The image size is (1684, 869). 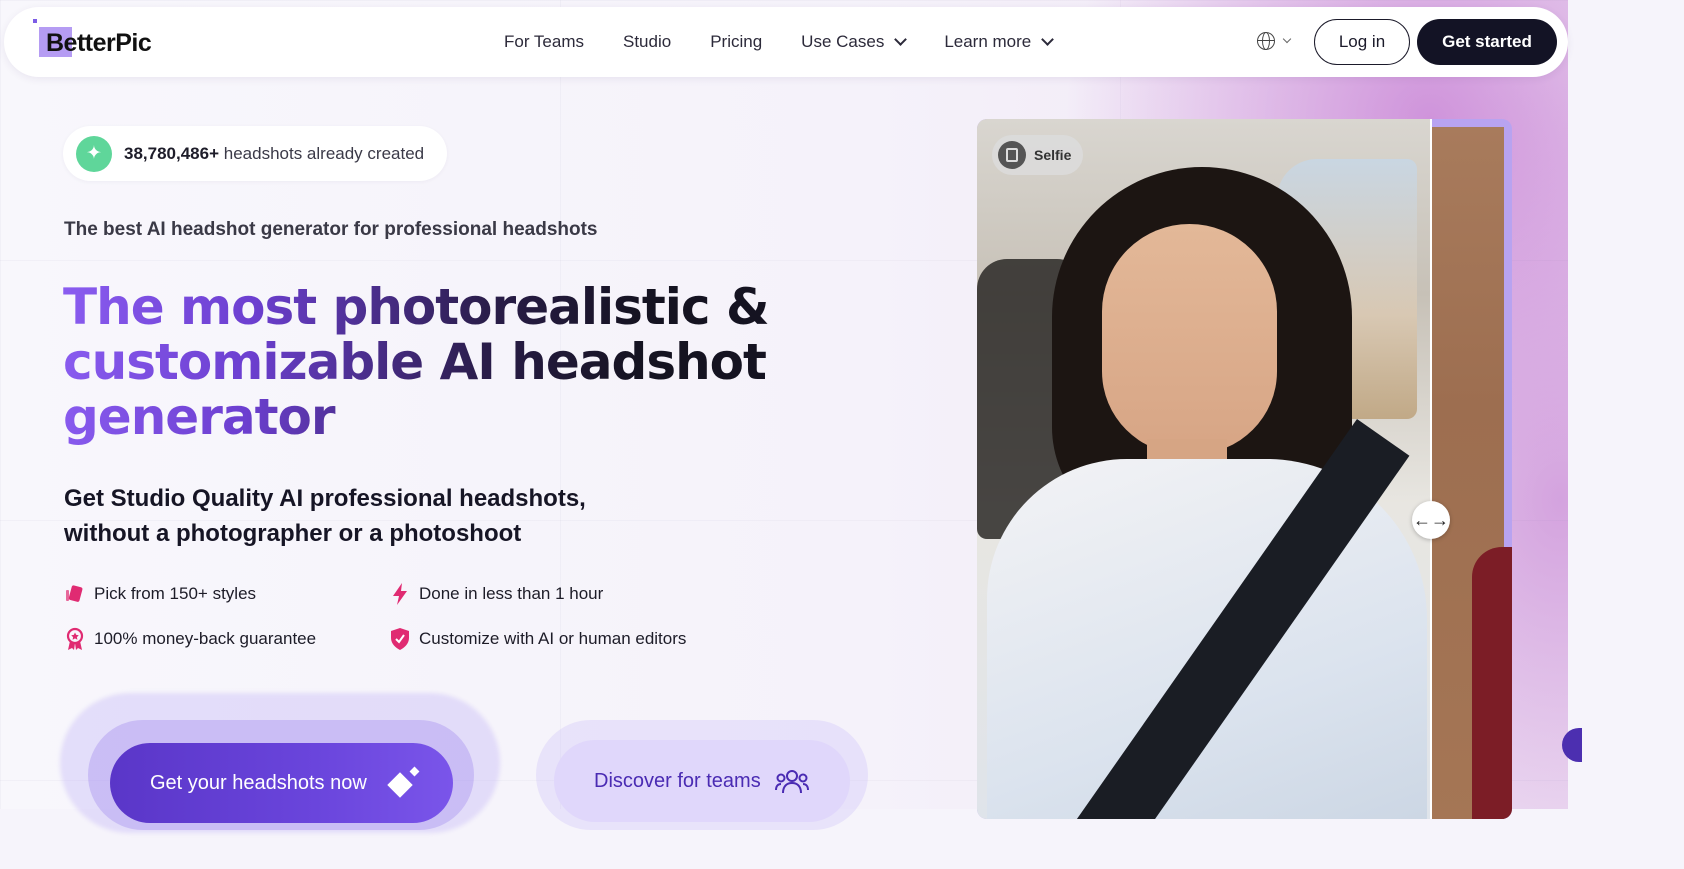 I want to click on nav-link-label: Pricing, so click(x=736, y=41).